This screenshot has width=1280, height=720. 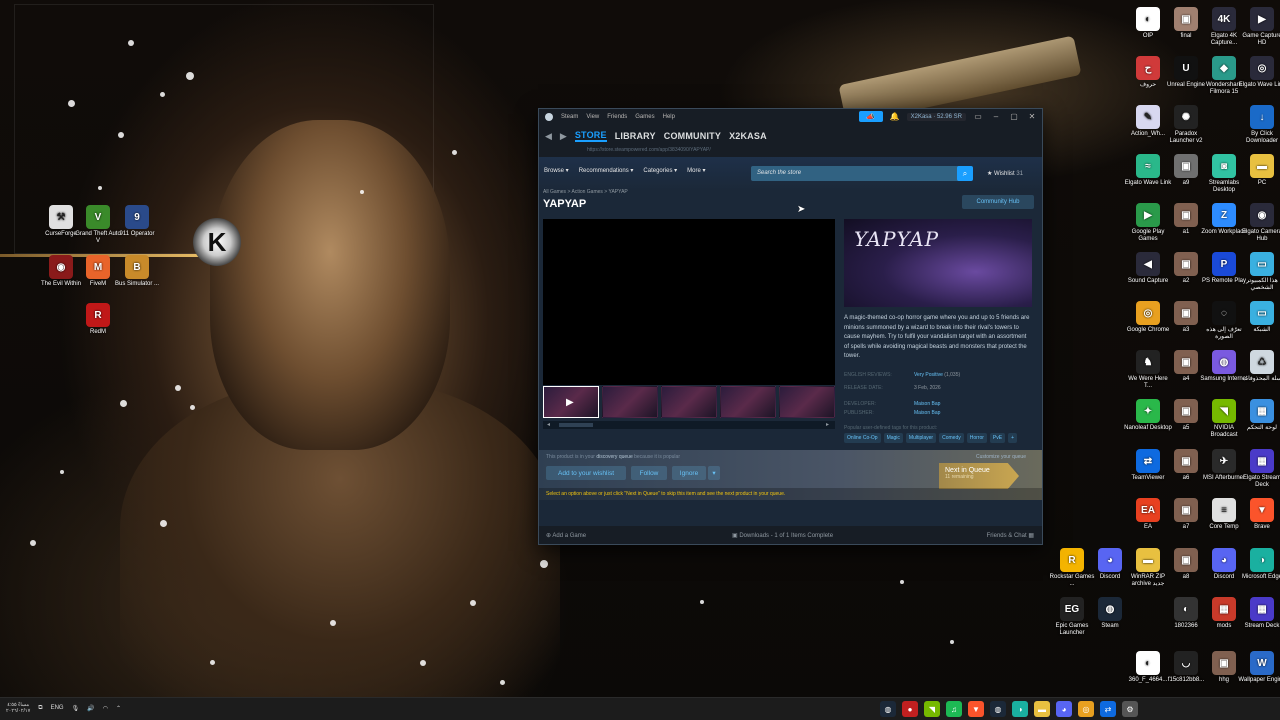 What do you see at coordinates (1012, 438) in the screenshot?
I see `game-tag: +` at bounding box center [1012, 438].